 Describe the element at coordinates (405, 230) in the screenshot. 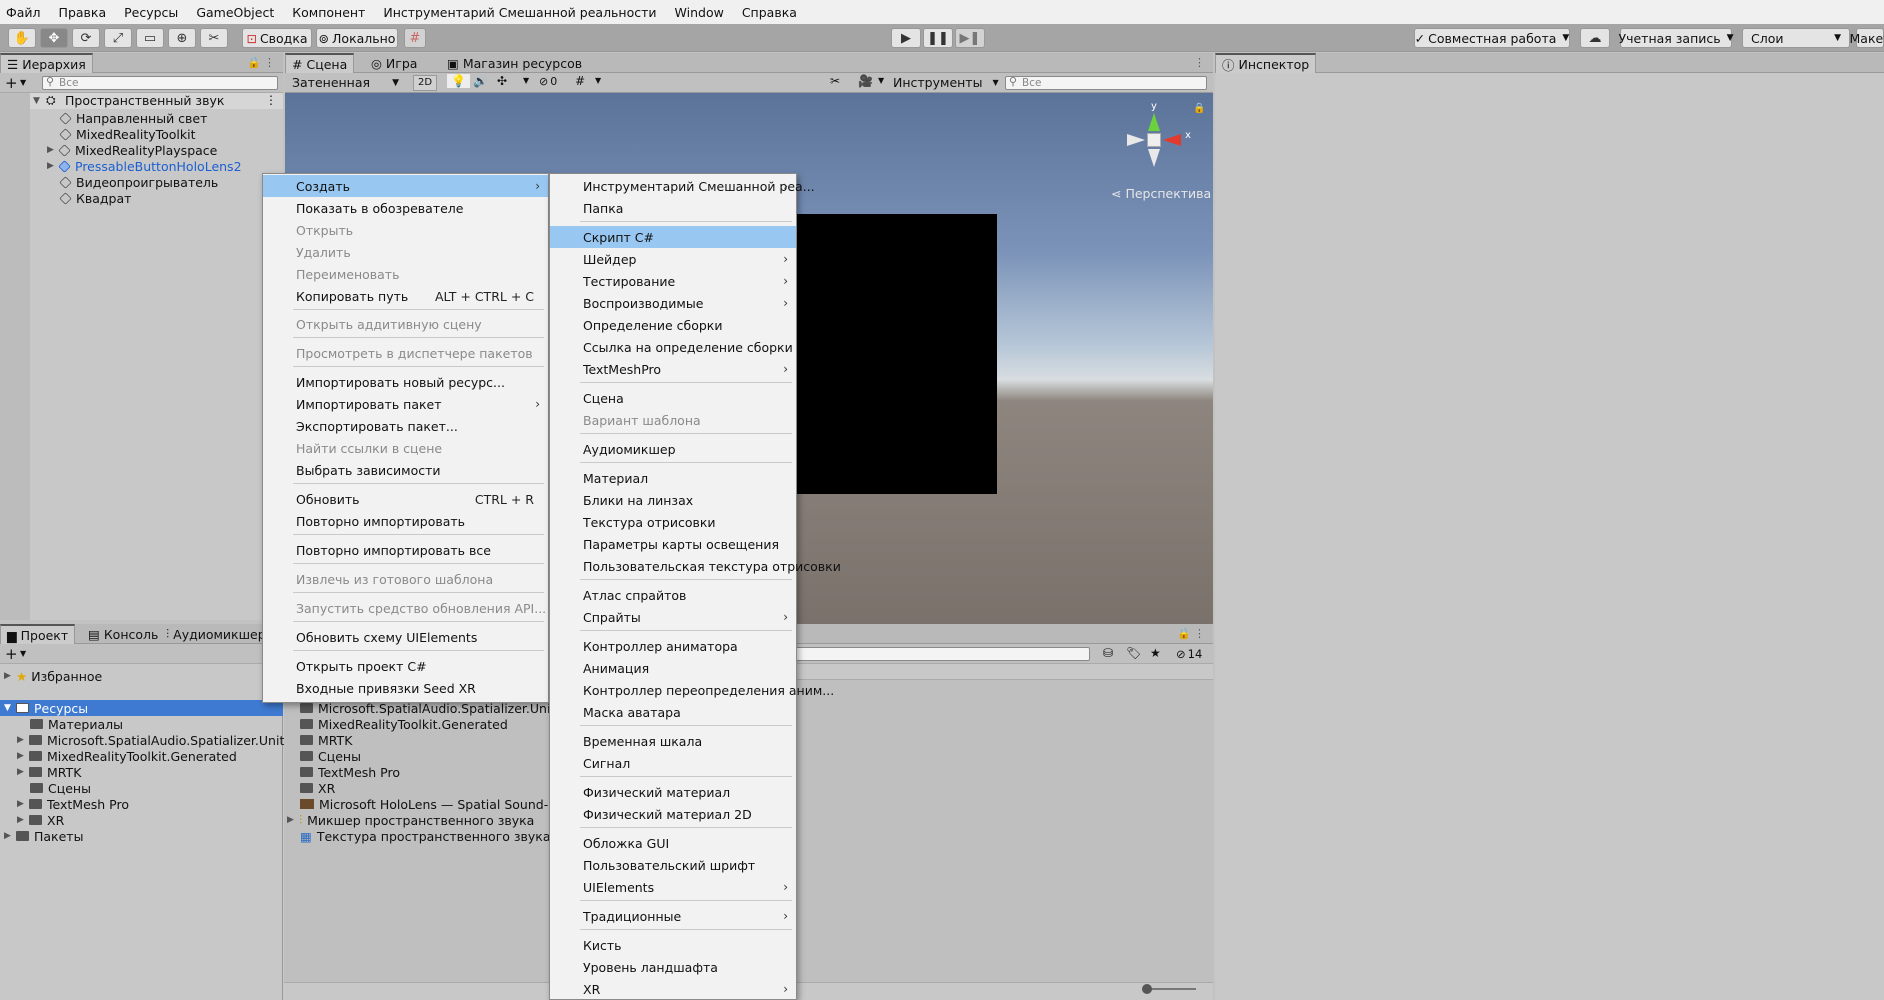

I see `menu-item-open: Открыть` at that location.